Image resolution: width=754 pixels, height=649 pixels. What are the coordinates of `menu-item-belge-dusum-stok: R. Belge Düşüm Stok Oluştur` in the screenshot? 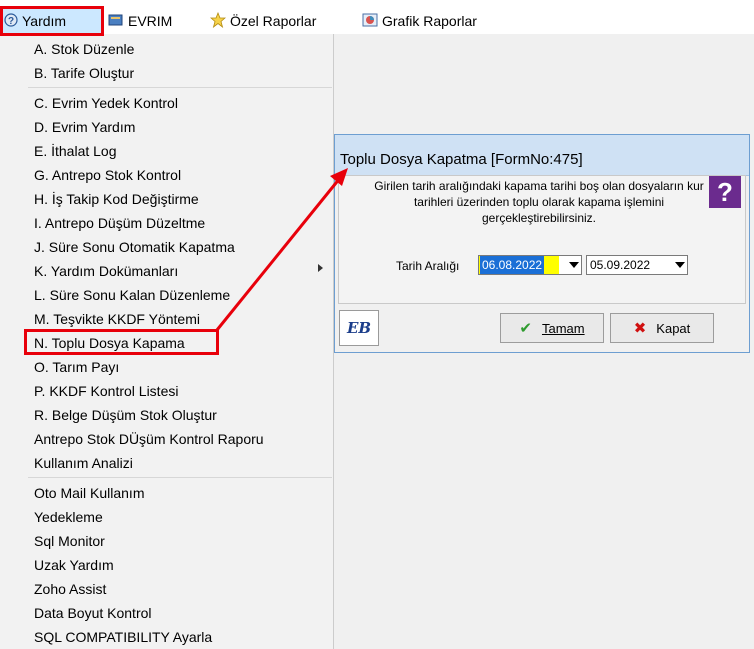 It's located at (125, 415).